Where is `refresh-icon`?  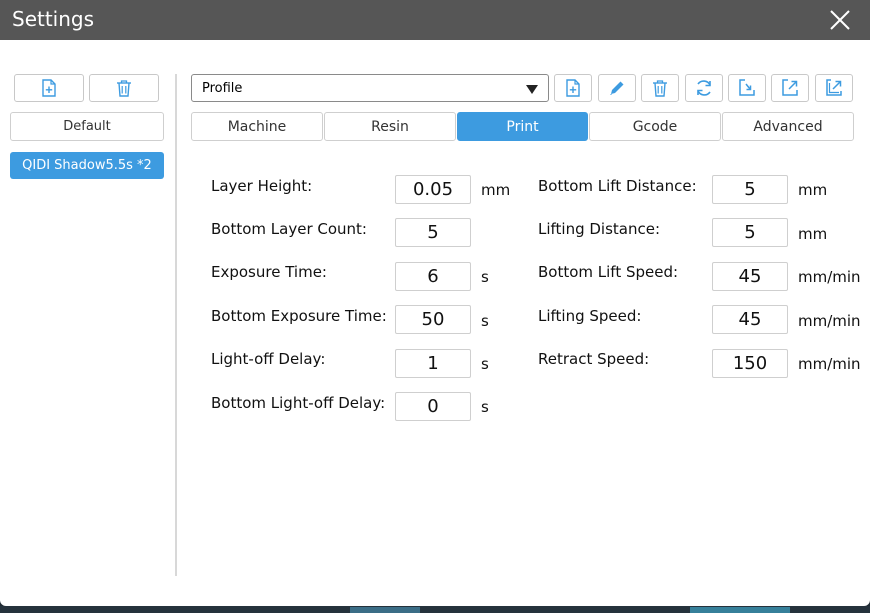 refresh-icon is located at coordinates (704, 88).